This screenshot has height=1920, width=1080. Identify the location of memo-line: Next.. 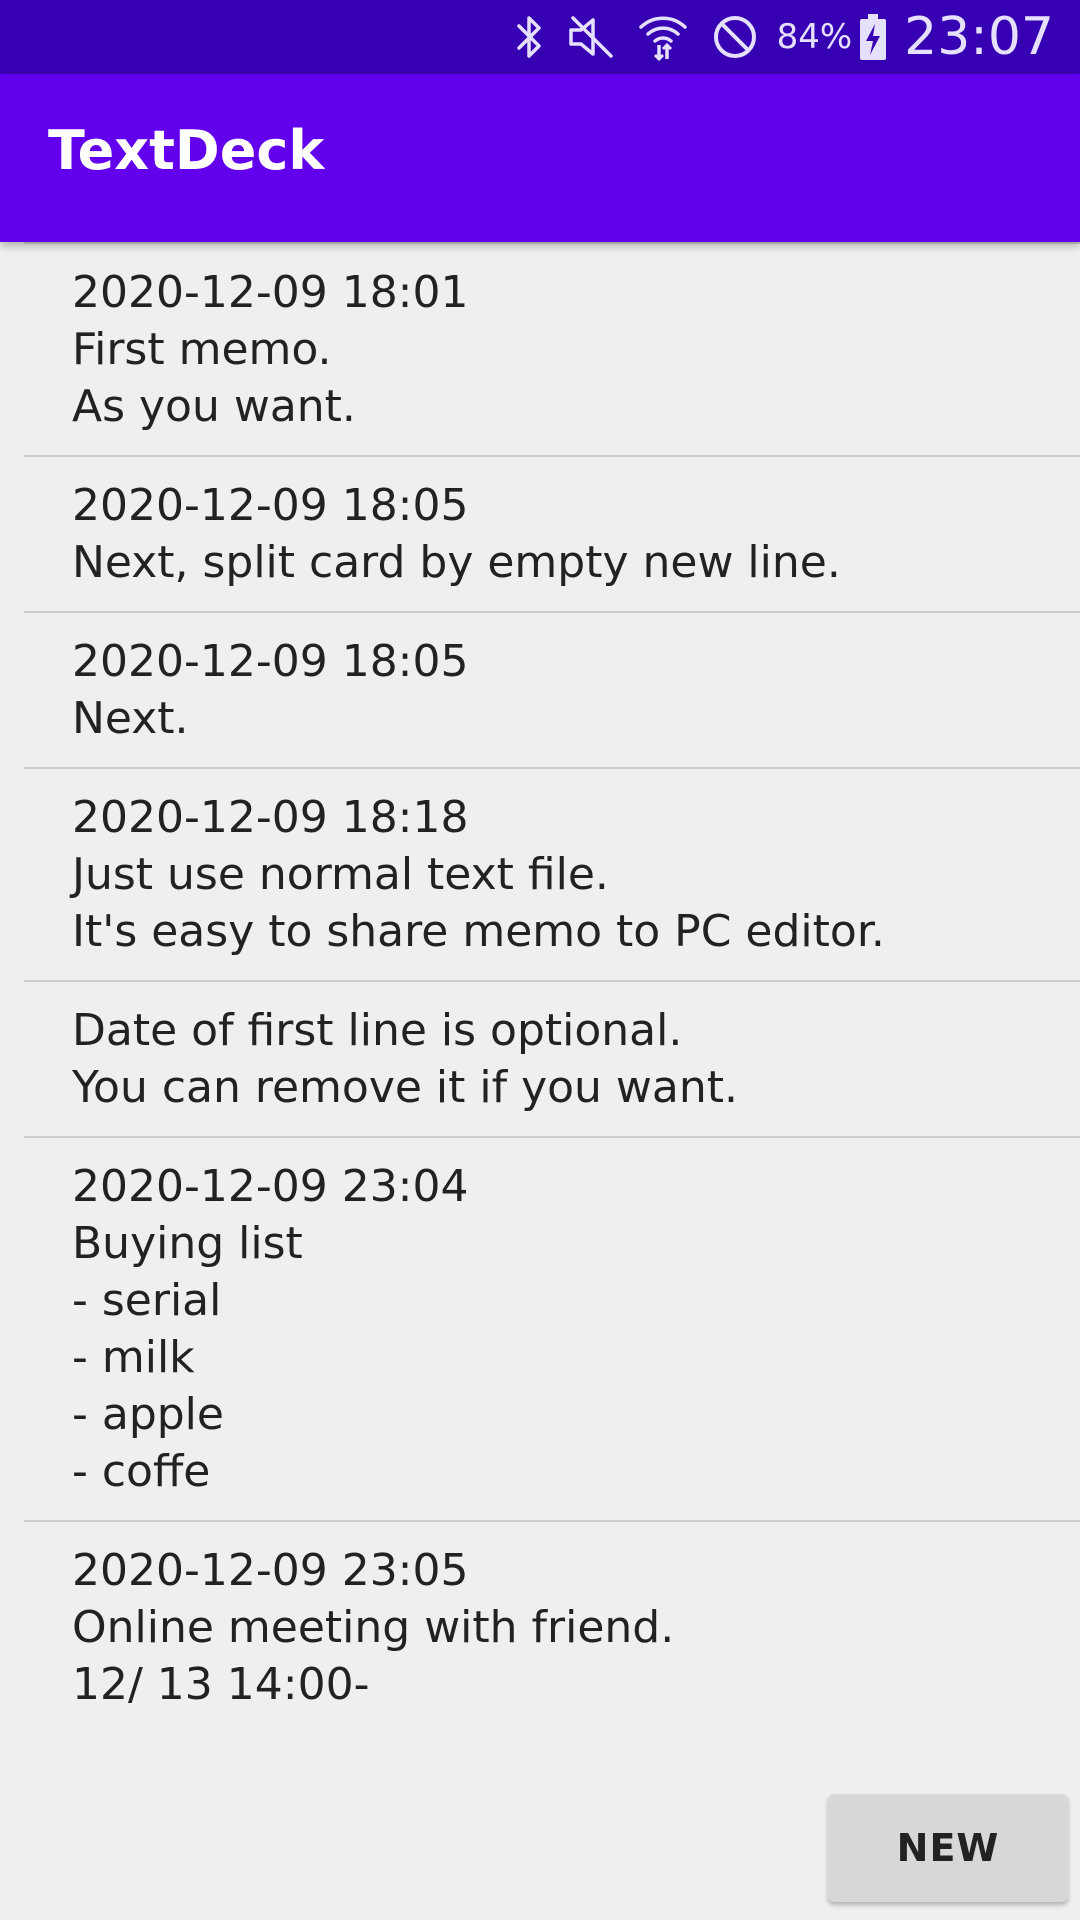
(130, 718).